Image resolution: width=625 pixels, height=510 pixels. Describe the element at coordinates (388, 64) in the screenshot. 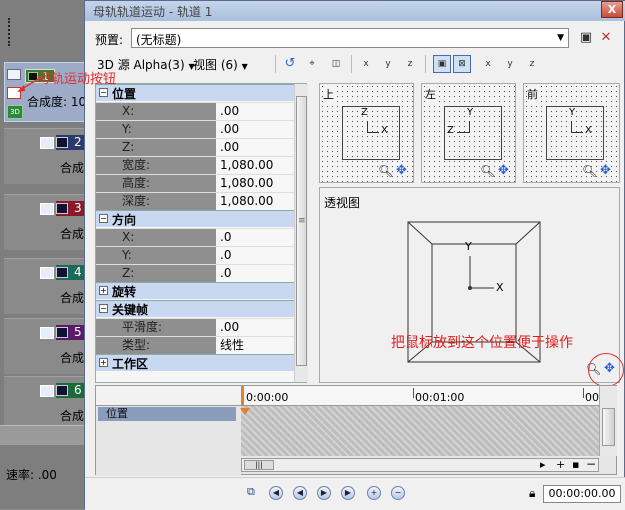

I see `lock-y-icon: y` at that location.